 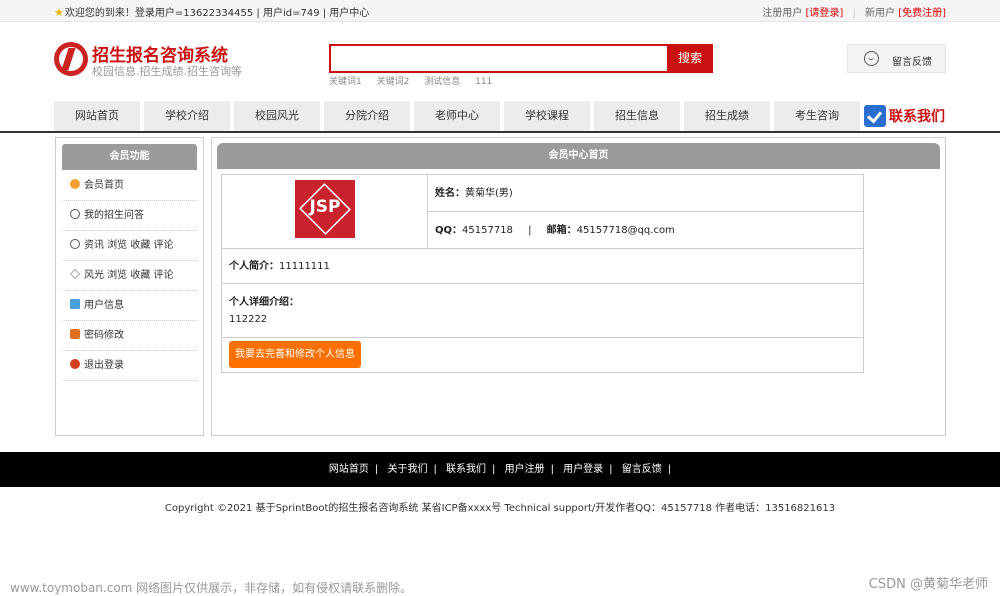 I want to click on lock-icon, so click(x=75, y=334).